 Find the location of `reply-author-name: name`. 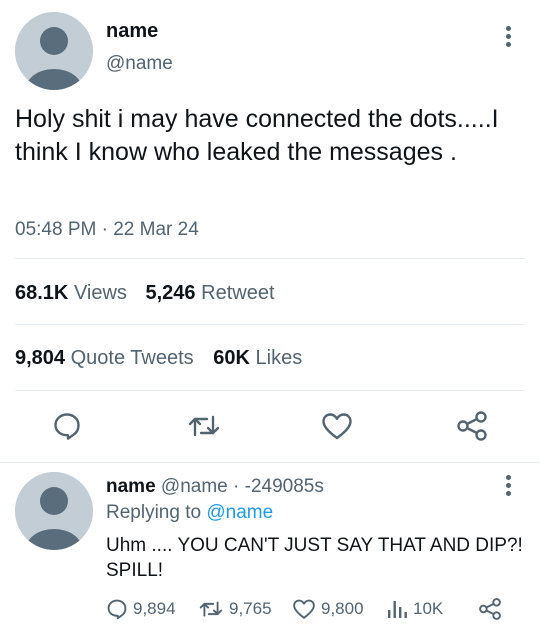

reply-author-name: name is located at coordinates (131, 486).